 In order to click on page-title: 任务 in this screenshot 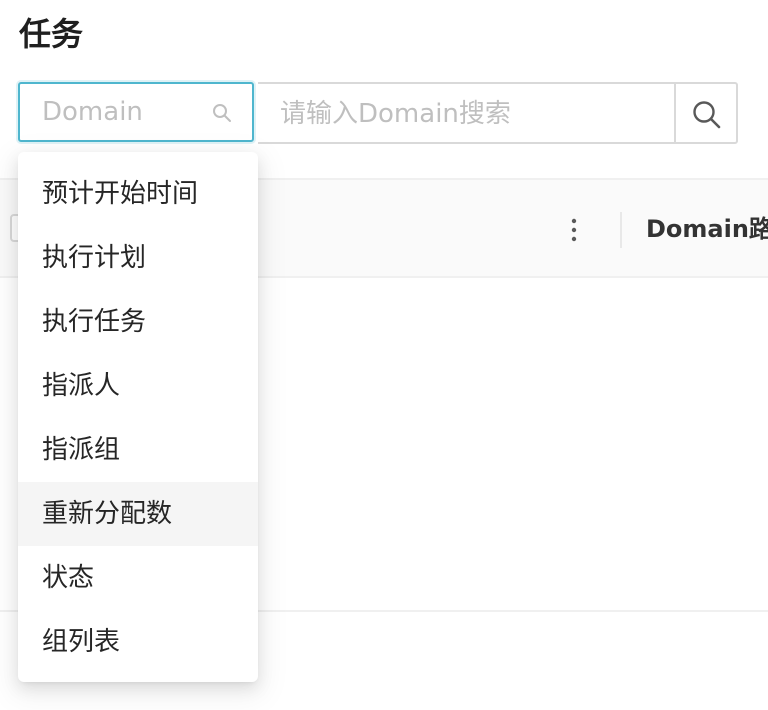, I will do `click(51, 34)`.